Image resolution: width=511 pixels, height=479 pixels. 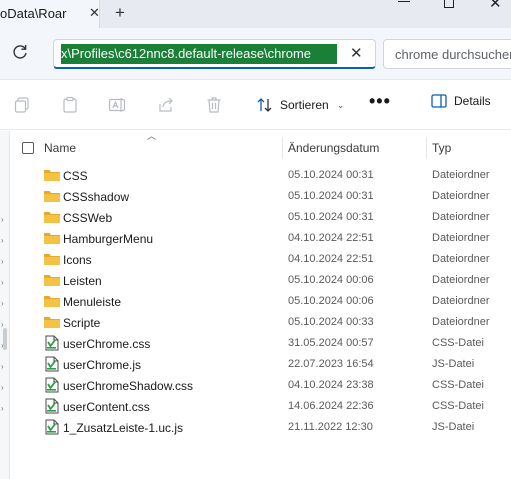 What do you see at coordinates (453, 364) in the screenshot?
I see `file-type: JS-Datei` at bounding box center [453, 364].